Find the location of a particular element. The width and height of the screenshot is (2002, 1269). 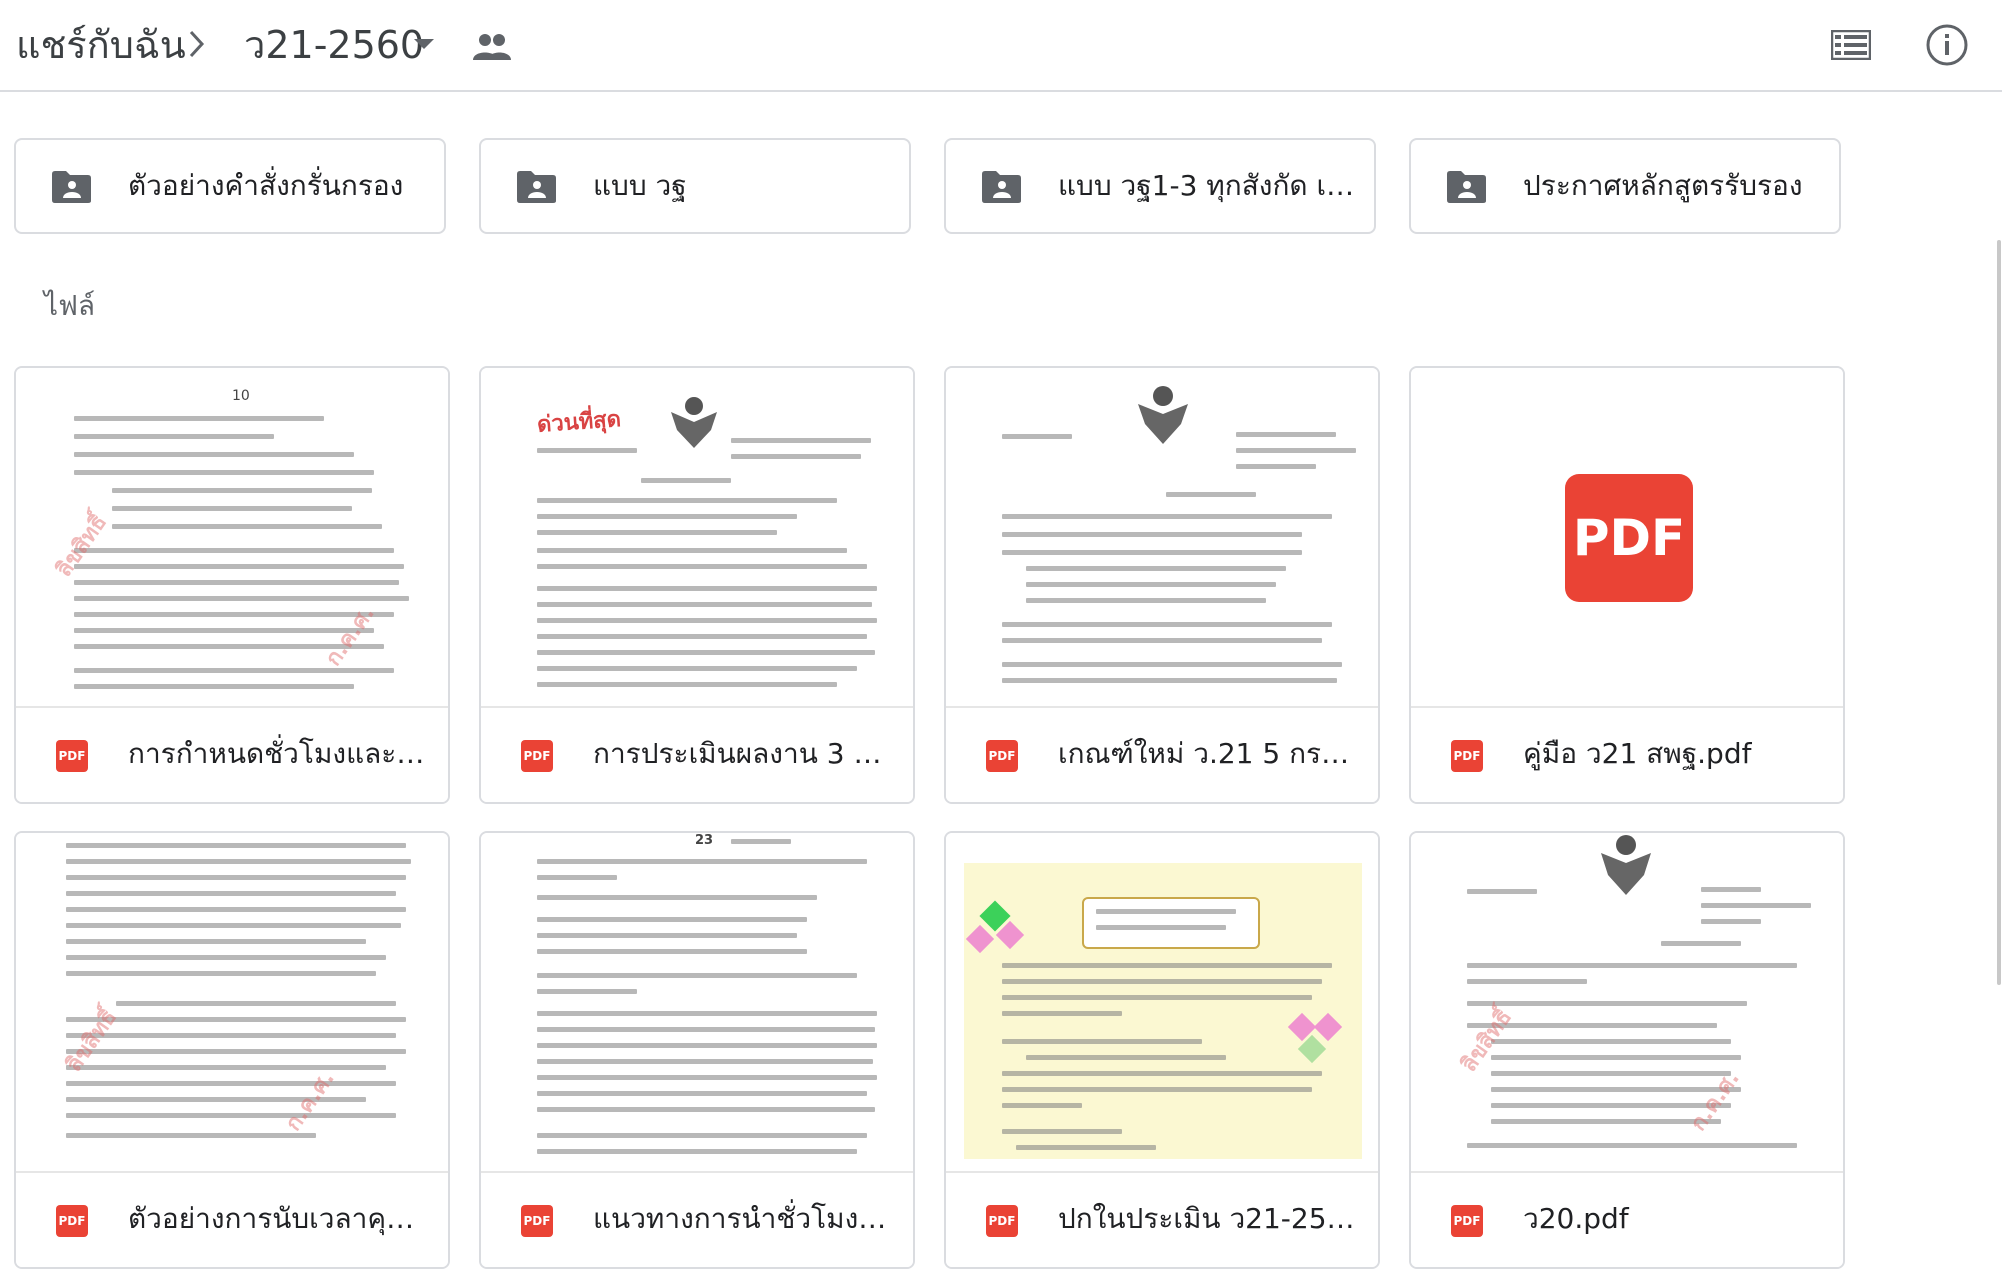

file-title: ตัวอย่างการนับเวลาคุณสมบัติ is located at coordinates (278, 1218).